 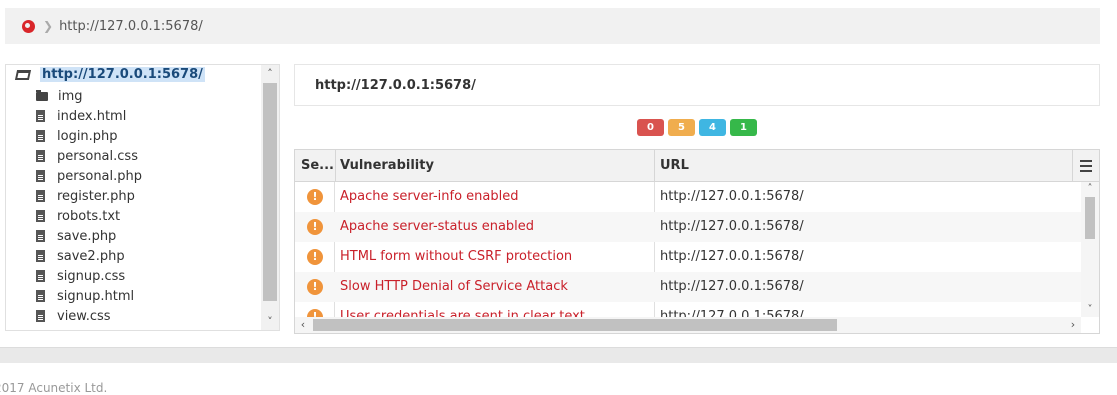 I want to click on tree-scrollbar: ˄ ˅, so click(x=270, y=197).